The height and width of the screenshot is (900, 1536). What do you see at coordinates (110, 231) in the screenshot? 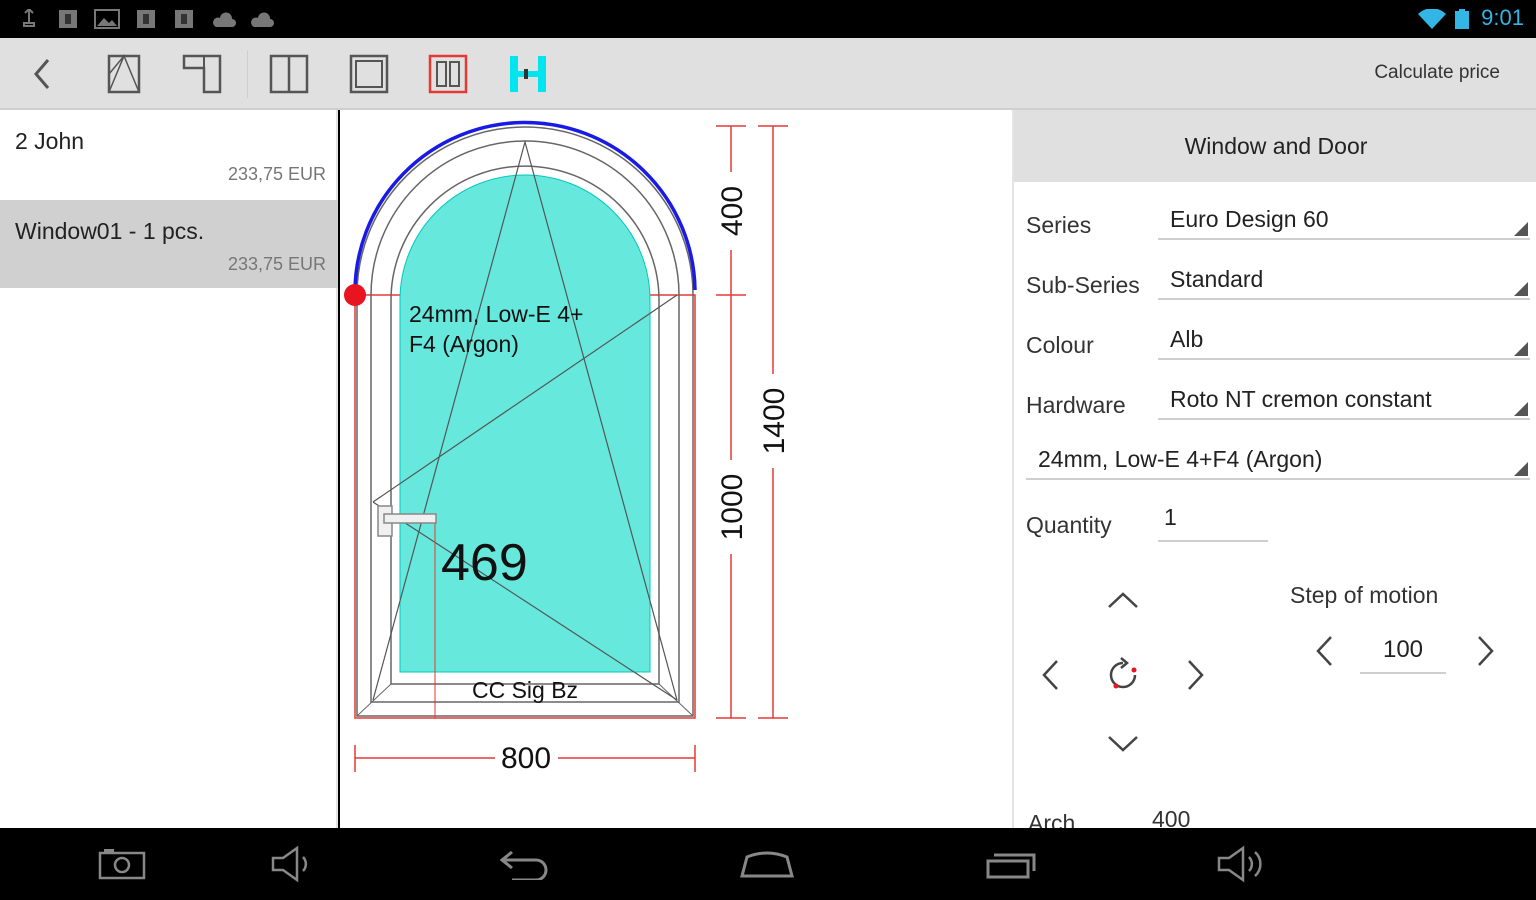
I see `list-item-title: Window01 - 1 pcs.` at bounding box center [110, 231].